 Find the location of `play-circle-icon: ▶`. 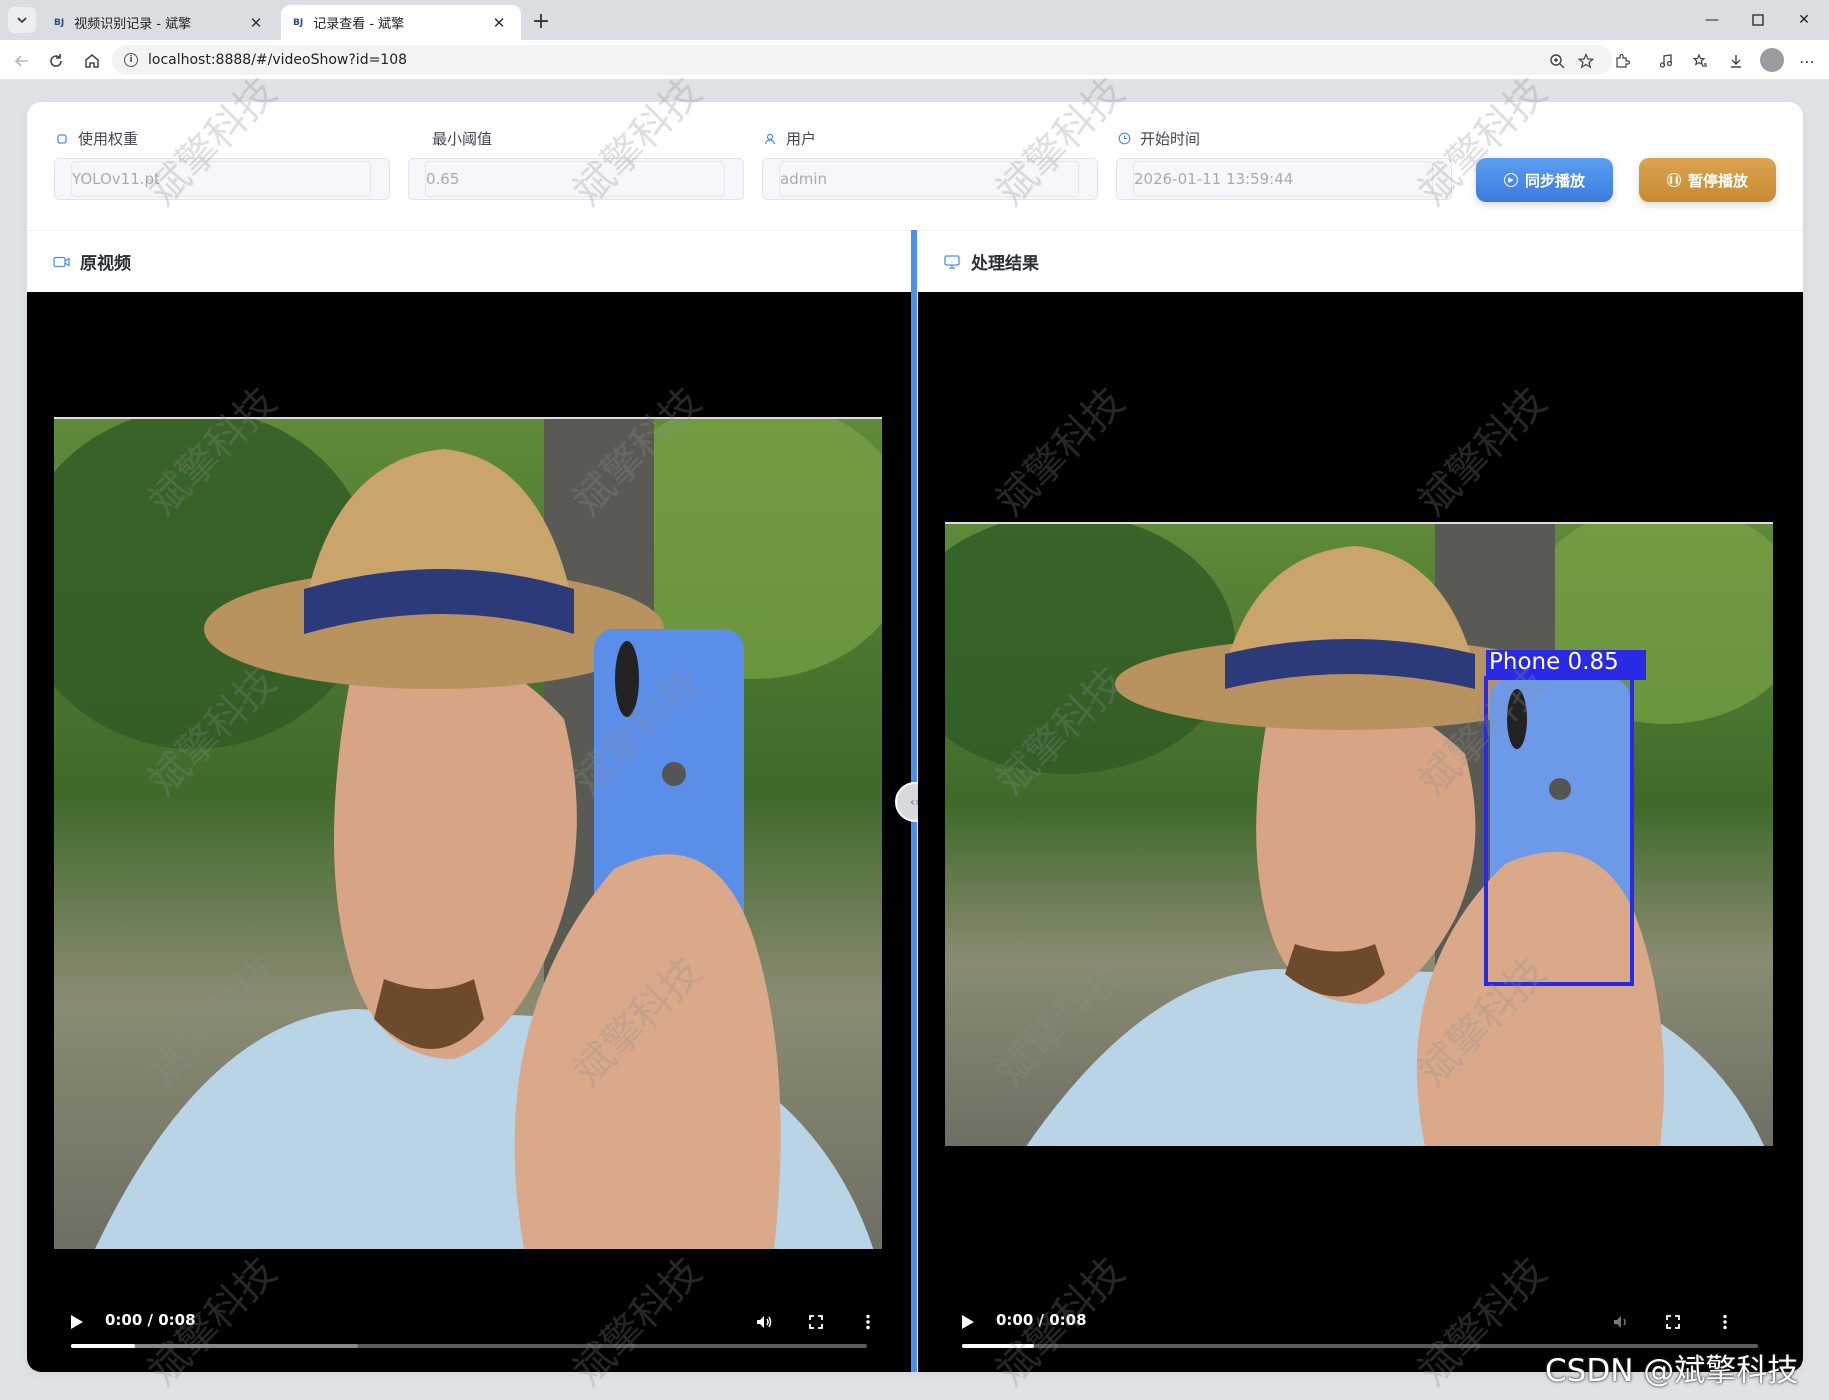

play-circle-icon: ▶ is located at coordinates (1510, 180).